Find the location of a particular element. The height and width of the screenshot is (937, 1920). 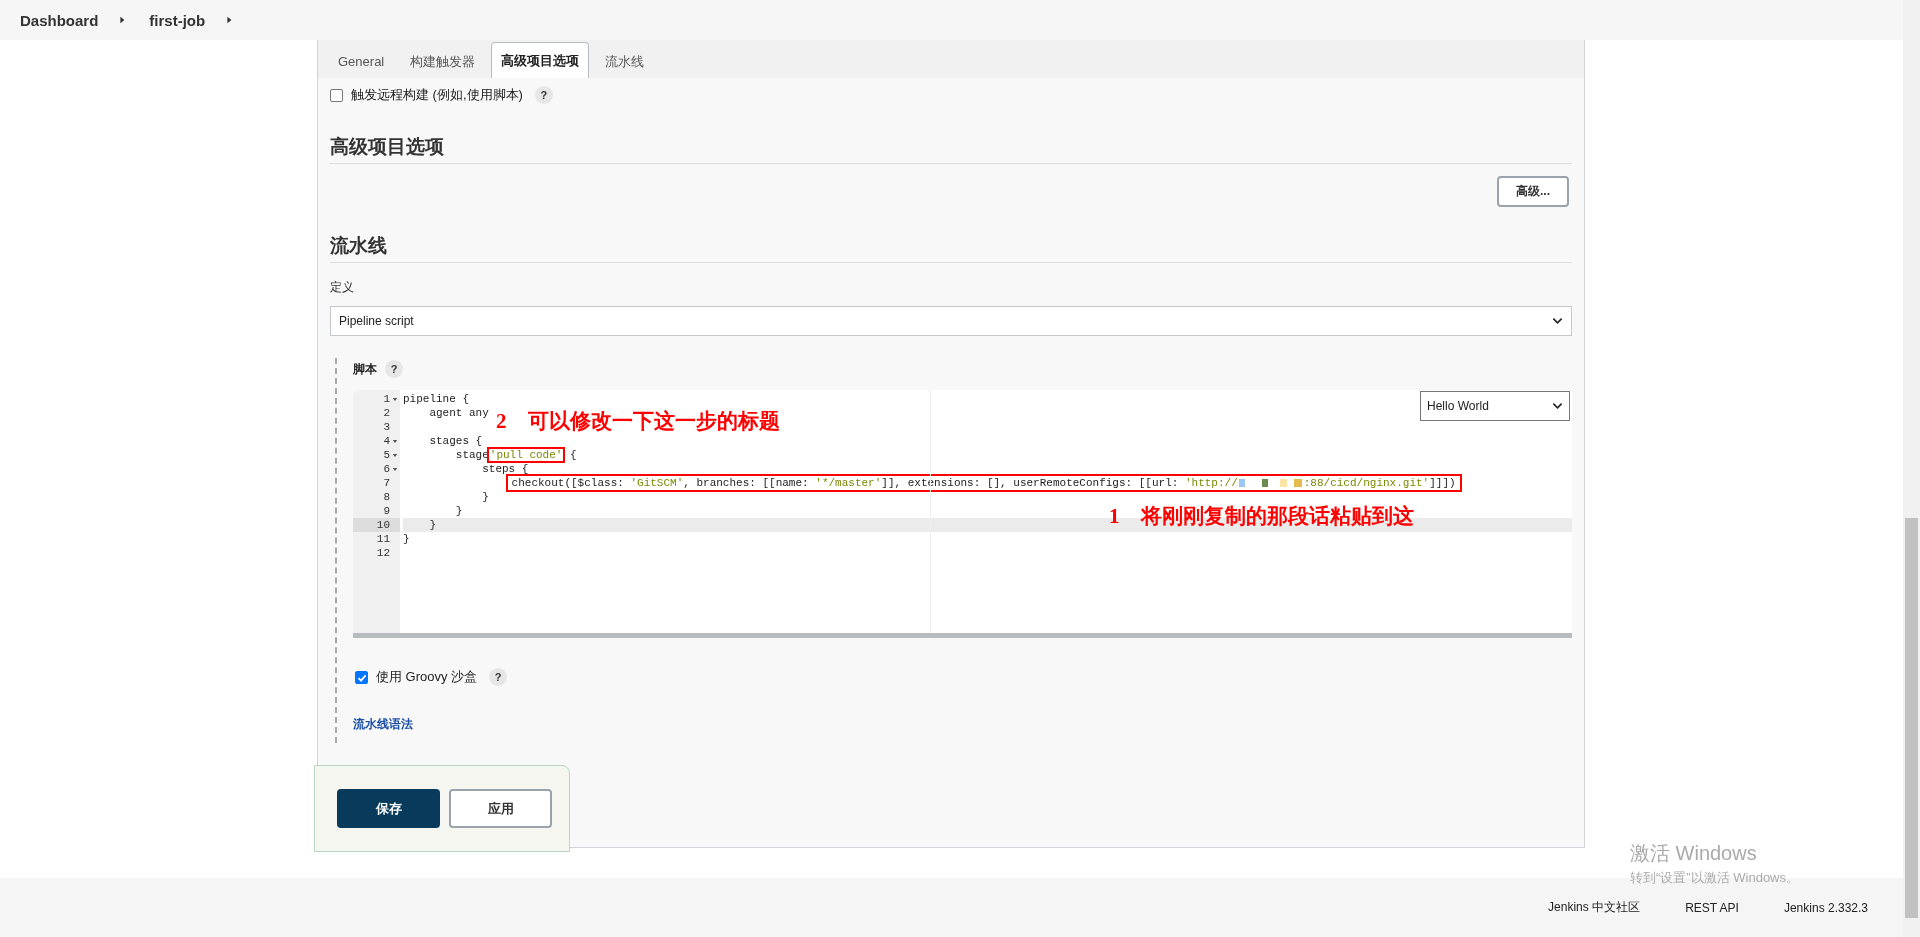

tab: 流水线 is located at coordinates (625, 62).